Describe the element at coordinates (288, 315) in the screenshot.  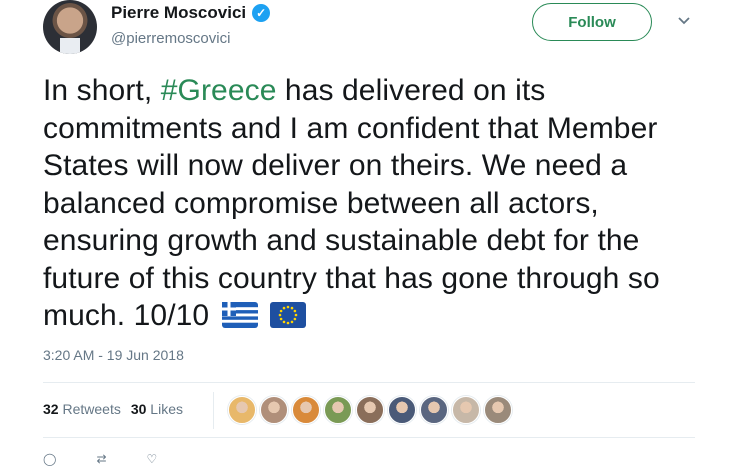
I see `flag-eu-icon` at that location.